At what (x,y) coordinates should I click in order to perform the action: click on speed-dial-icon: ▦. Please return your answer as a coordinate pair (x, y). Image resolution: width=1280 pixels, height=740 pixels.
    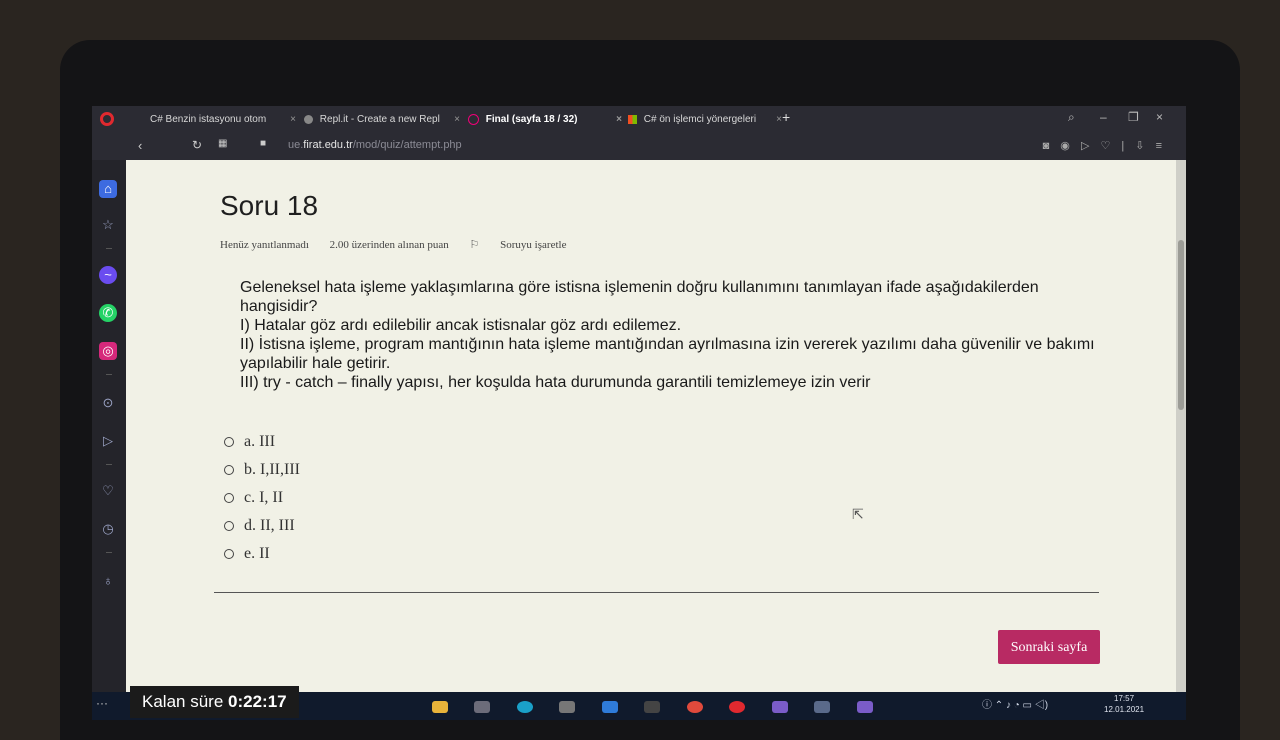
    Looking at the image, I should click on (222, 143).